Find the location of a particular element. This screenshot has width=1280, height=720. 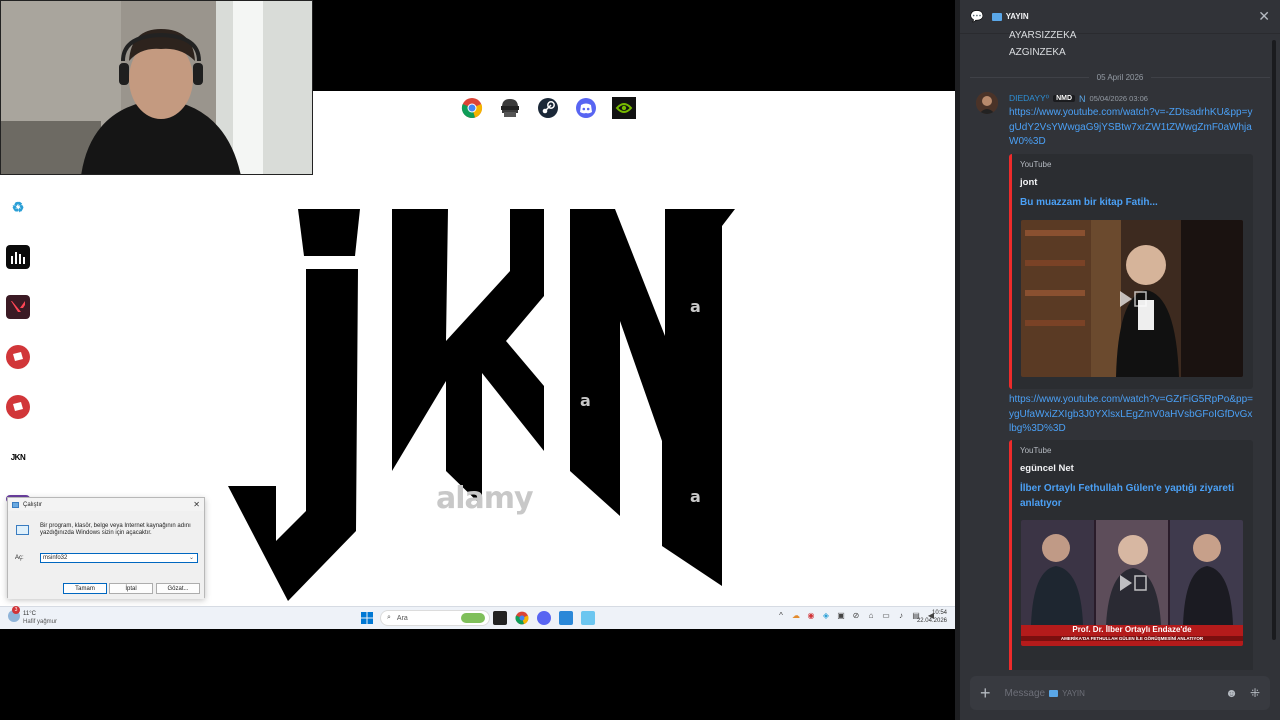

cloud-icon: ☁ is located at coordinates (796, 616).